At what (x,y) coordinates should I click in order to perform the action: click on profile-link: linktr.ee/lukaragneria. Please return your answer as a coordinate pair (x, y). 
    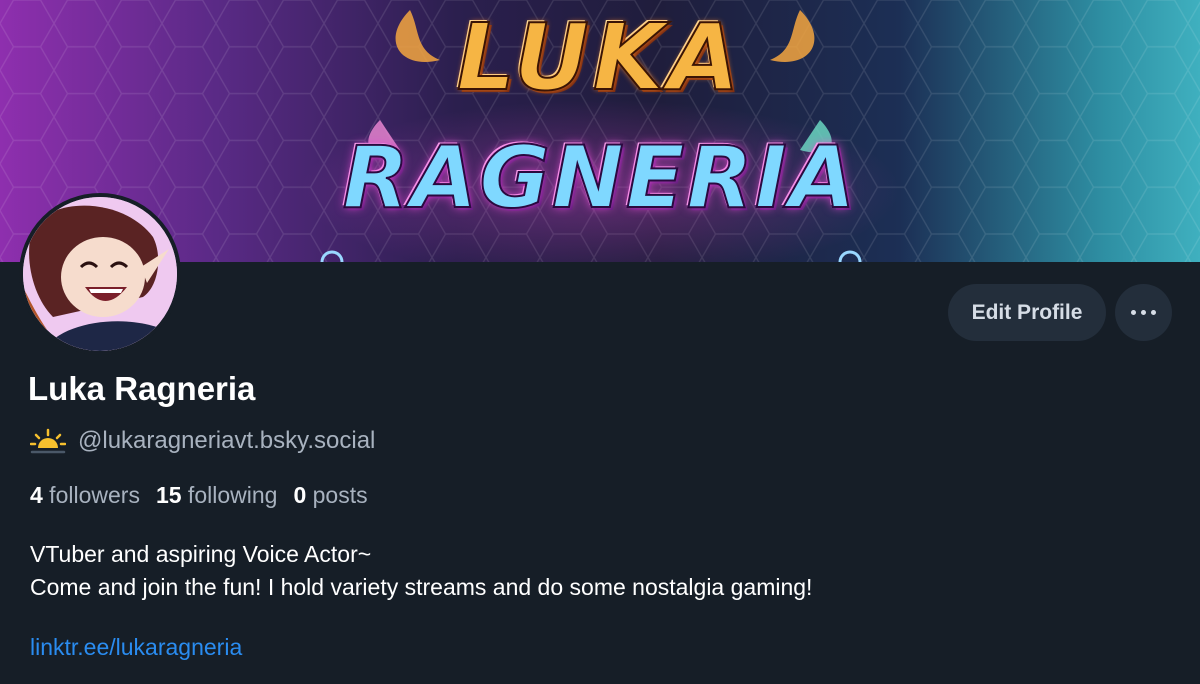
    Looking at the image, I should click on (136, 647).